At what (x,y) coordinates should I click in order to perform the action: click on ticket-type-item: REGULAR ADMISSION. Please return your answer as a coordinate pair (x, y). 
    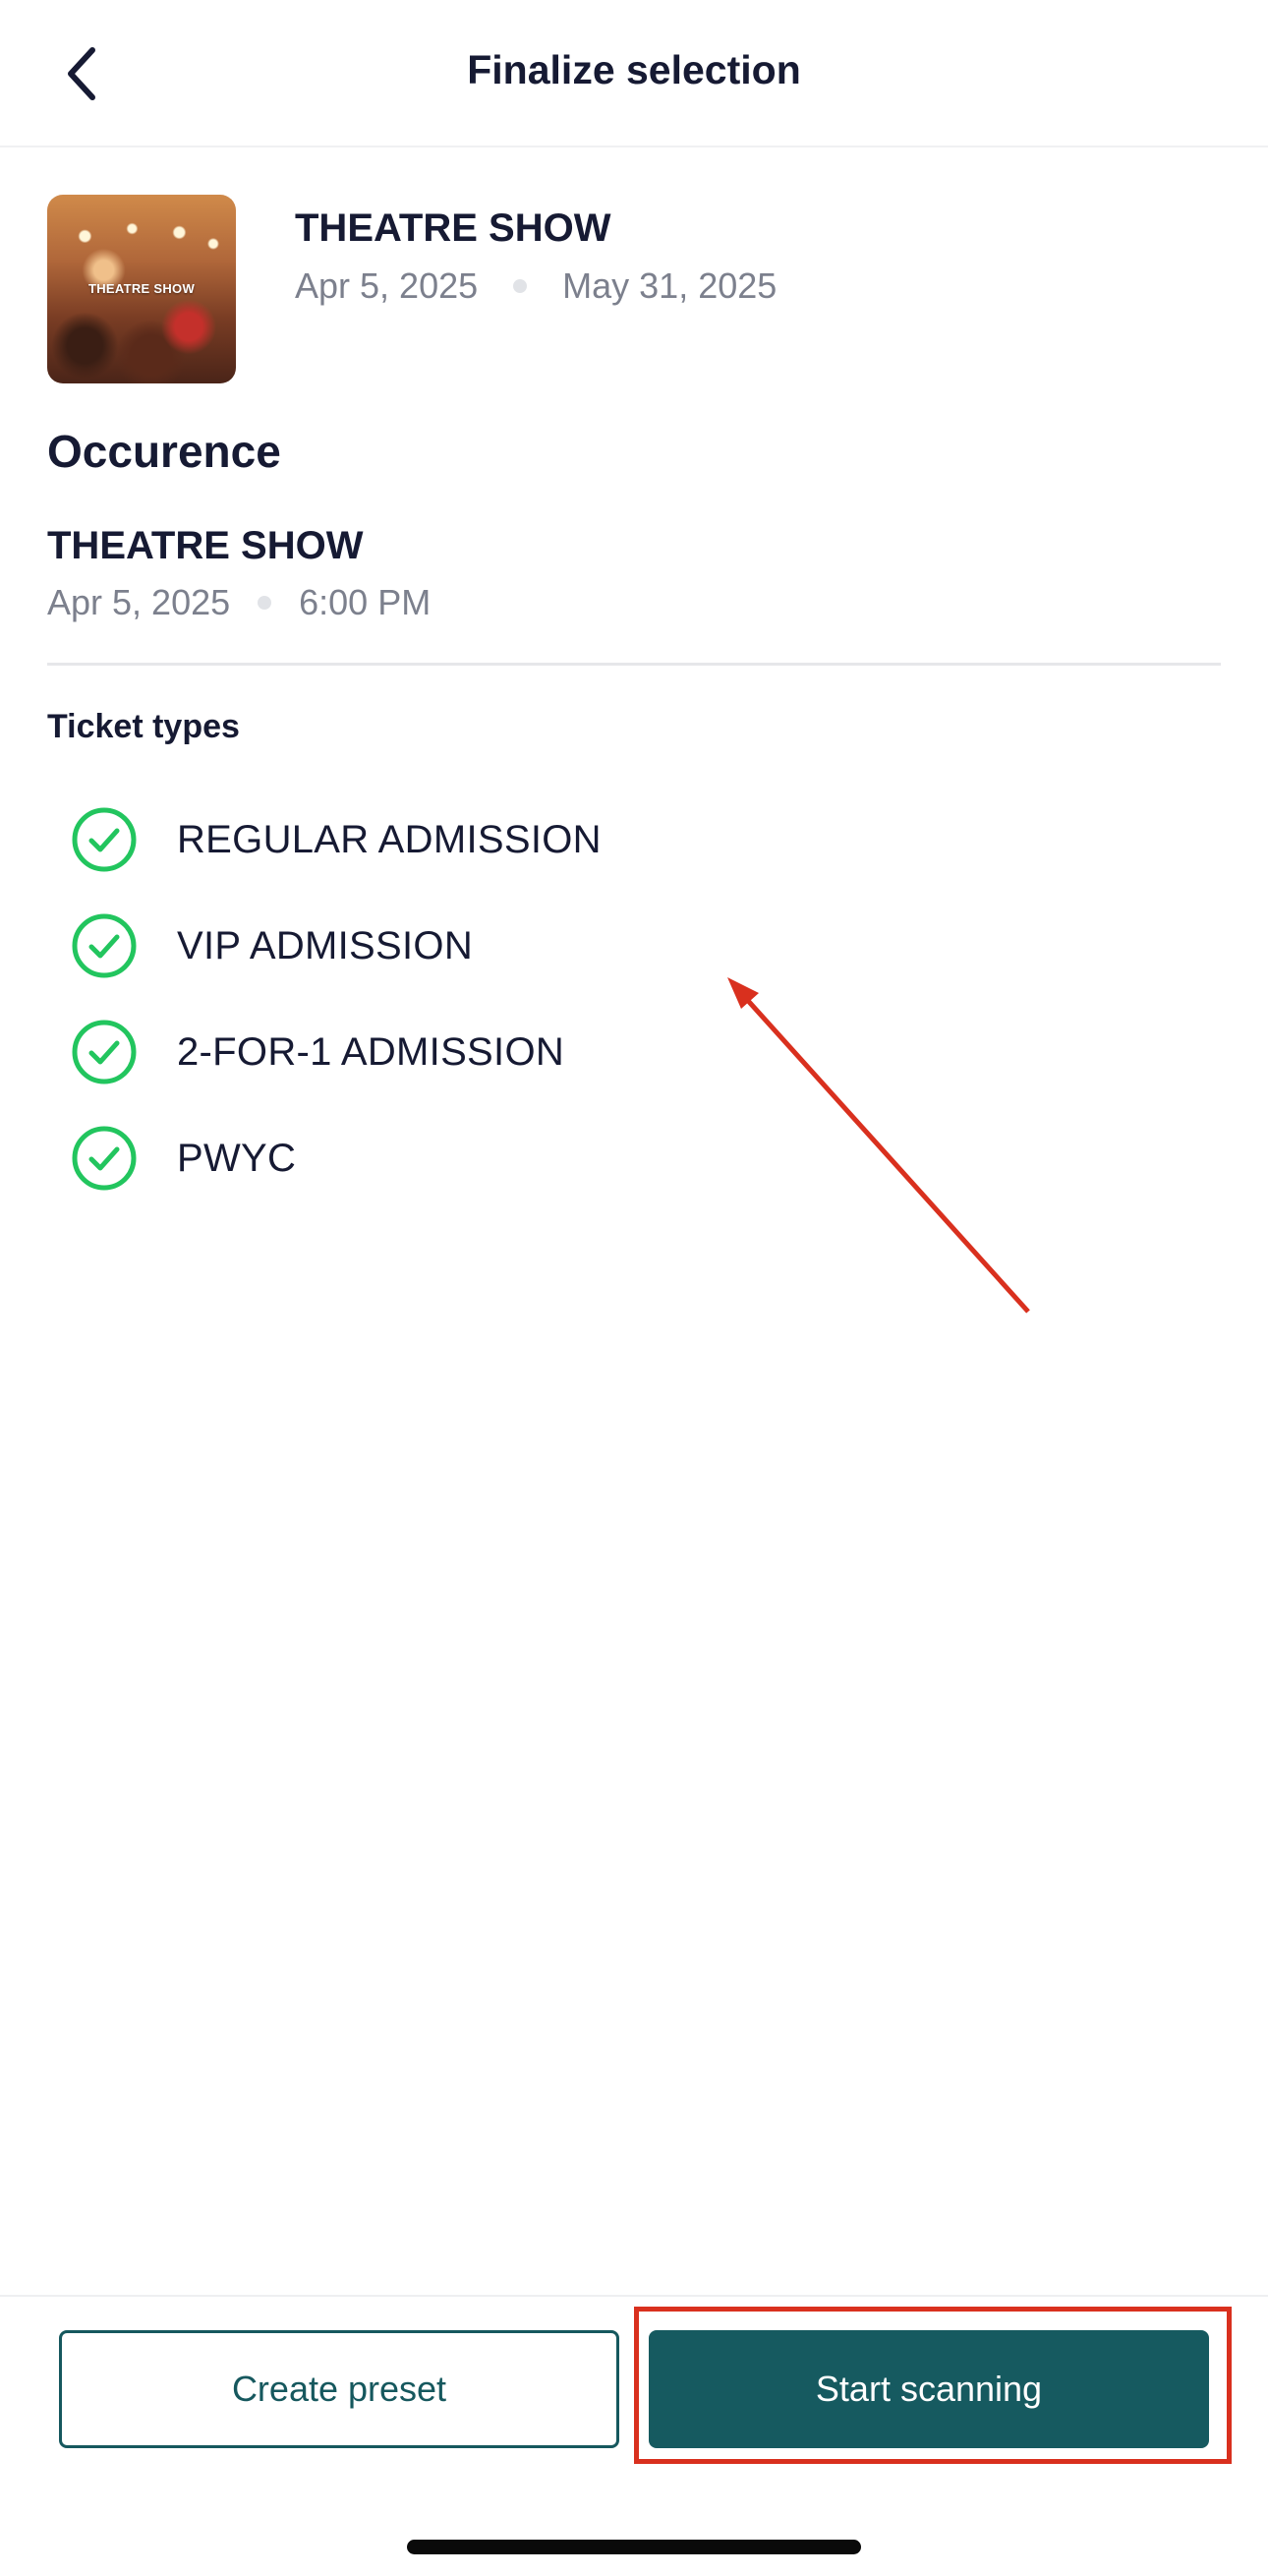
    Looking at the image, I should click on (336, 840).